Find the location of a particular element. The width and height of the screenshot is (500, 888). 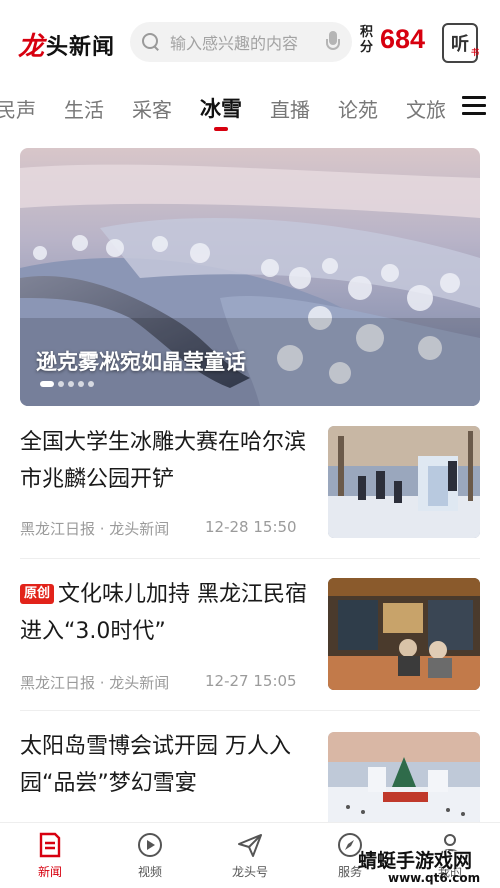

news-icon is located at coordinates (50, 845).